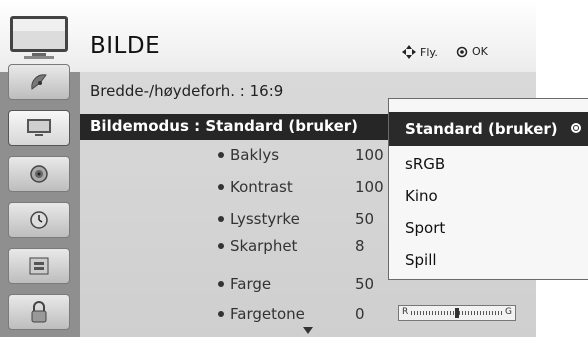  I want to click on sidebar-item-option, so click(39, 266).